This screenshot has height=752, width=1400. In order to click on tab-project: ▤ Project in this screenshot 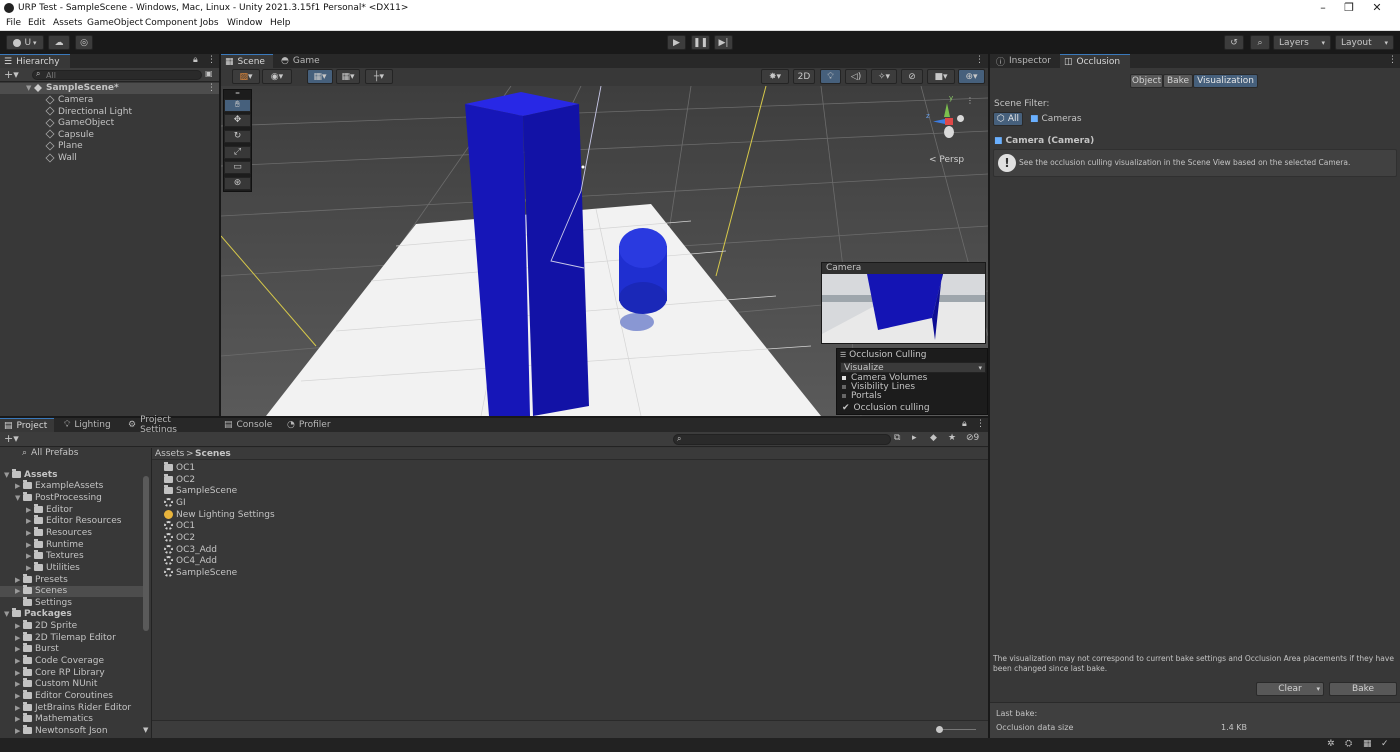, I will do `click(27, 425)`.